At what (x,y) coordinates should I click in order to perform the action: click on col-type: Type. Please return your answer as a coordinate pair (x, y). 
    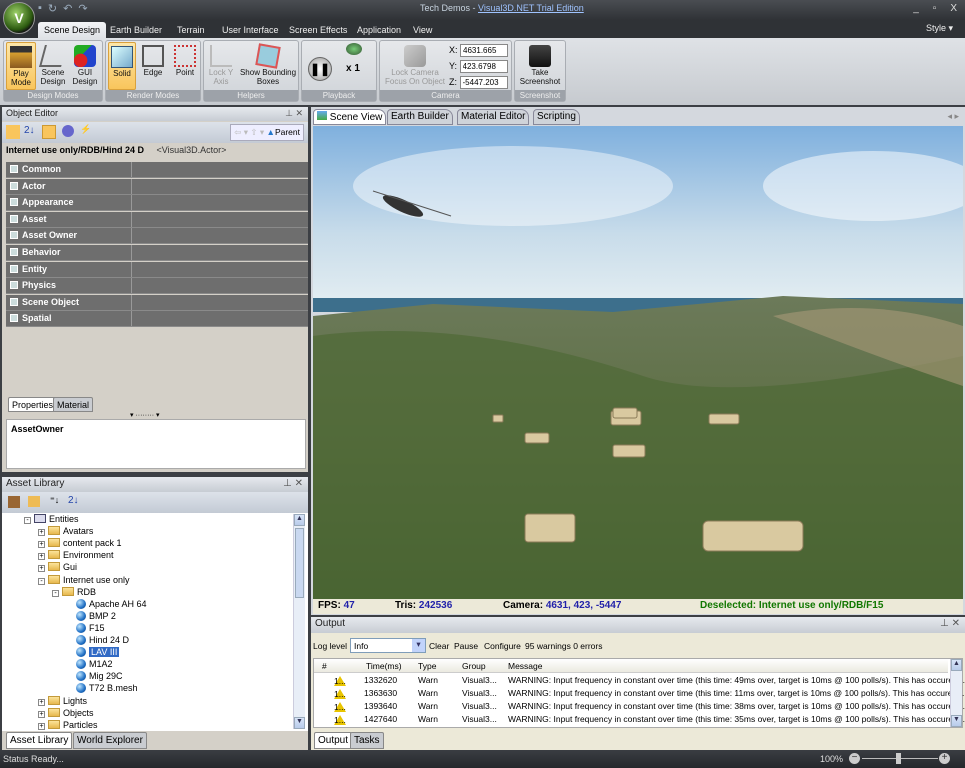
    Looking at the image, I should click on (427, 666).